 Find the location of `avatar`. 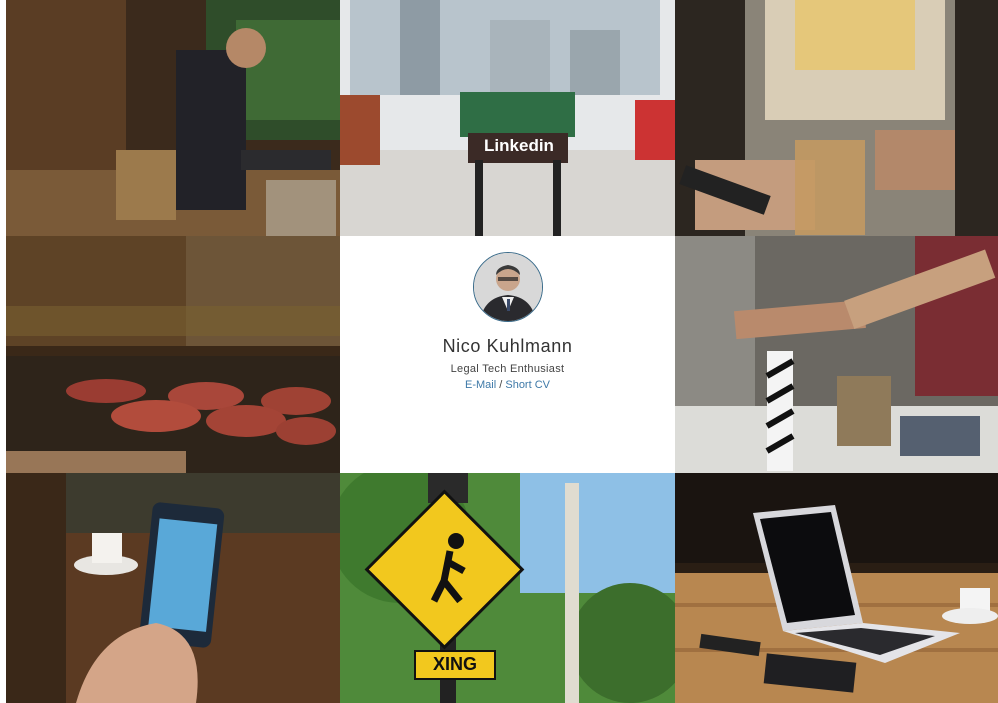

avatar is located at coordinates (507, 287).